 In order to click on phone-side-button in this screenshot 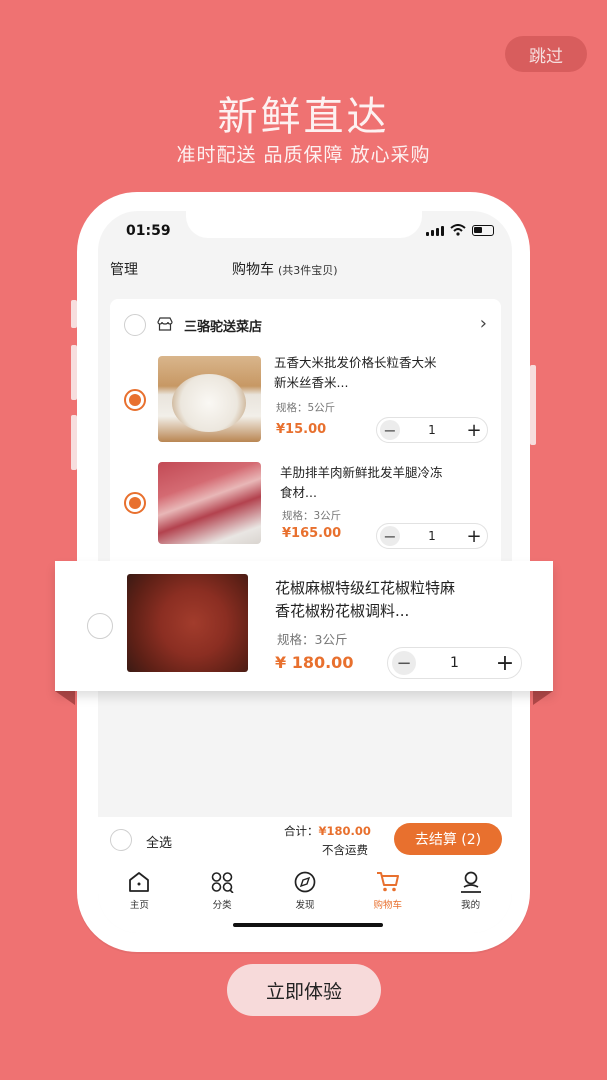, I will do `click(533, 405)`.